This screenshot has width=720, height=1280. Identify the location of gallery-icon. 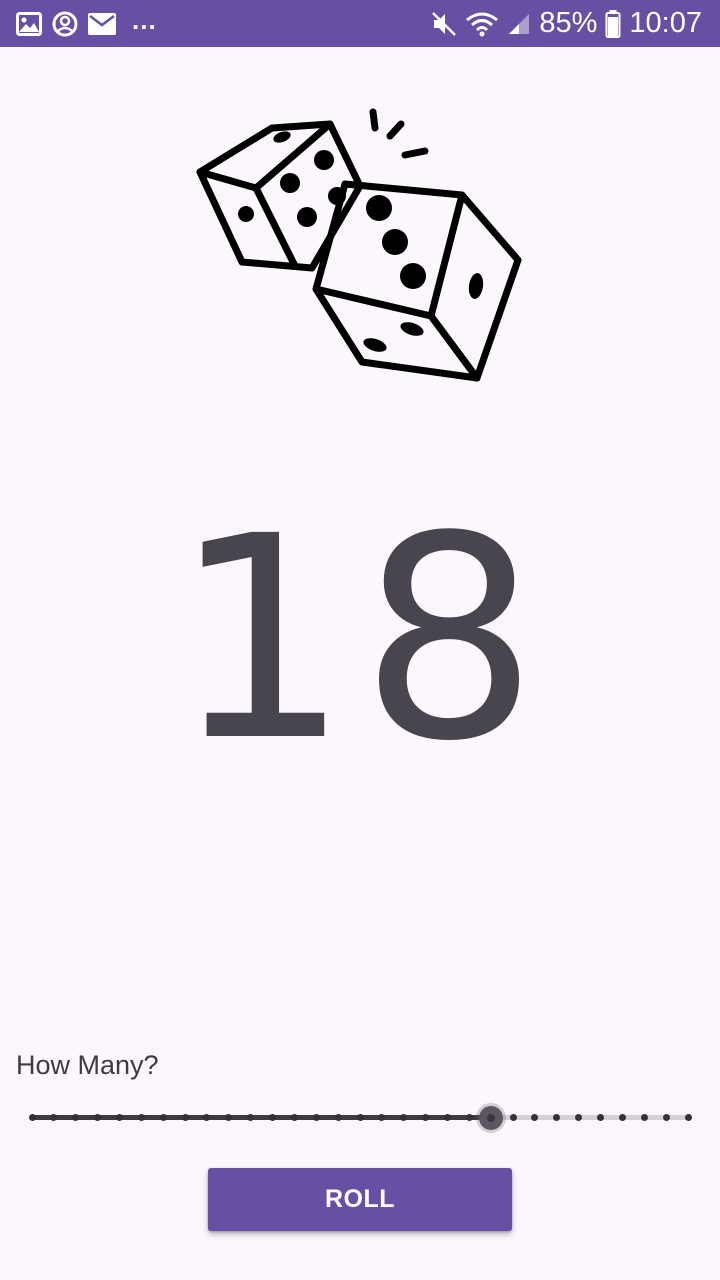
(29, 23).